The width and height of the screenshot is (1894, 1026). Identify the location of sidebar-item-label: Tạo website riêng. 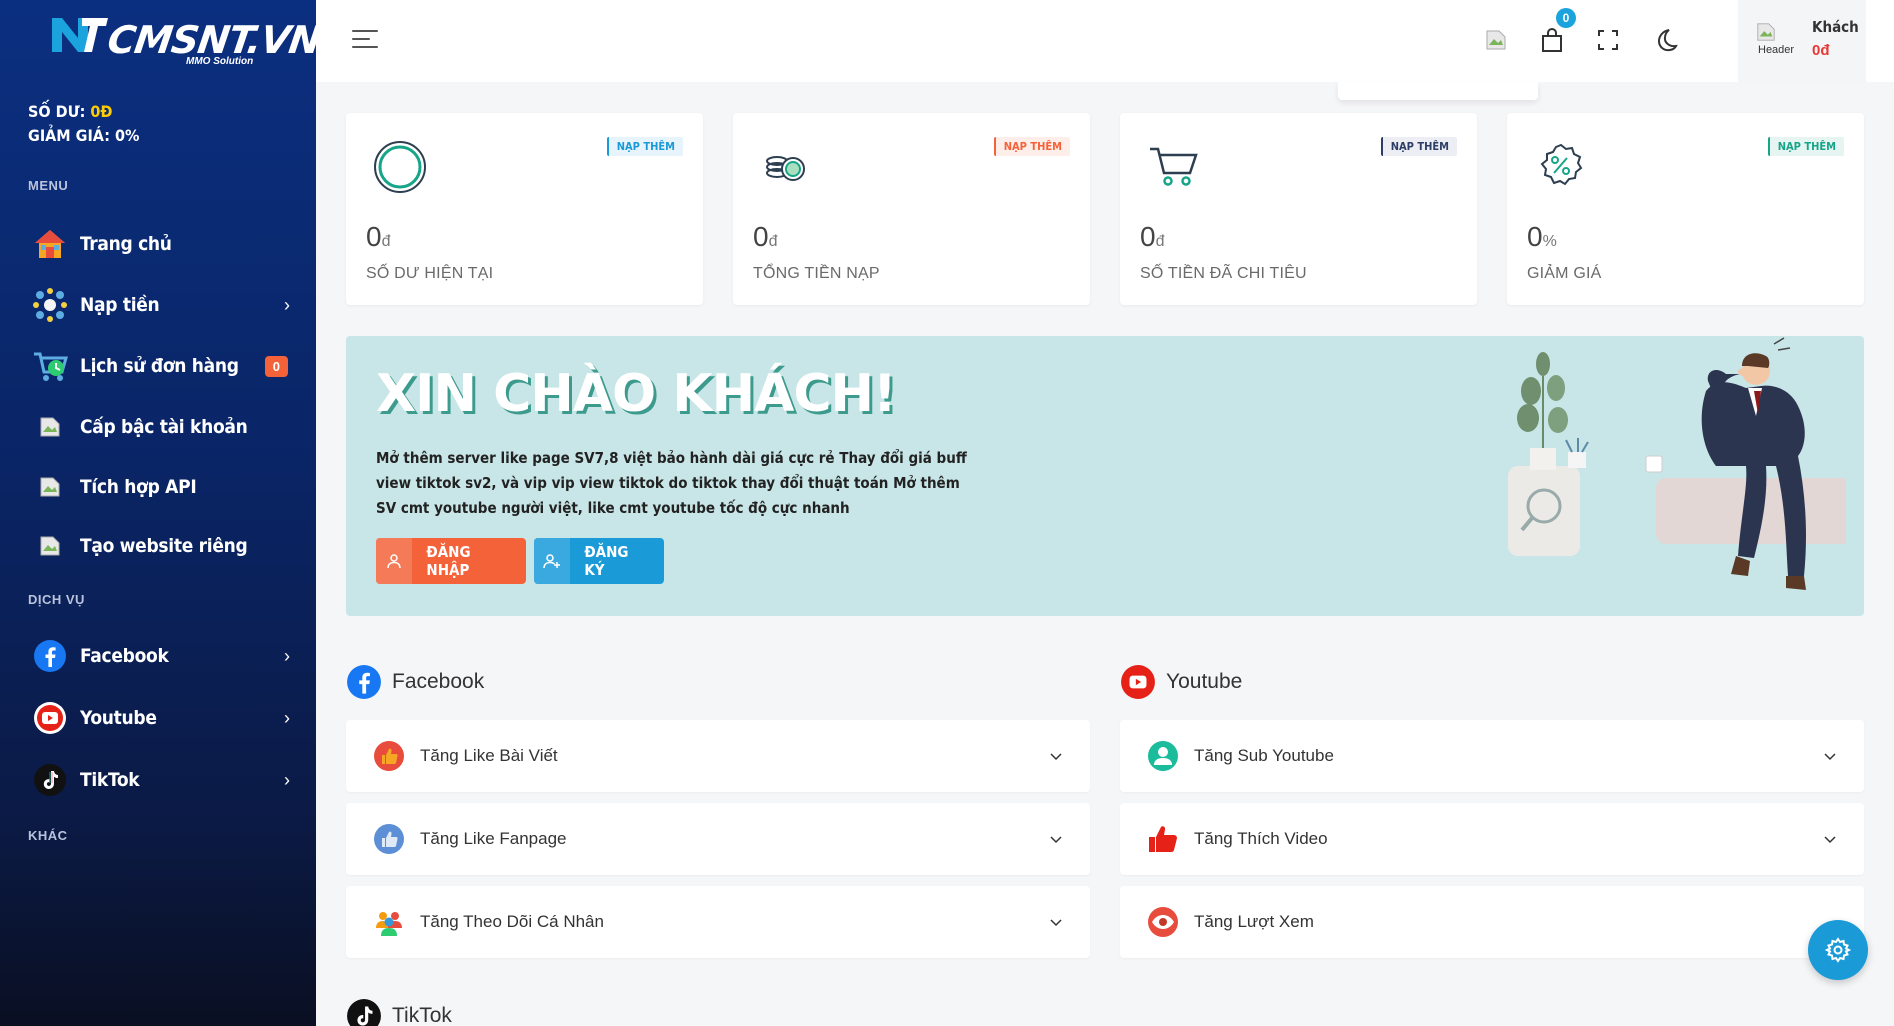
(164, 546).